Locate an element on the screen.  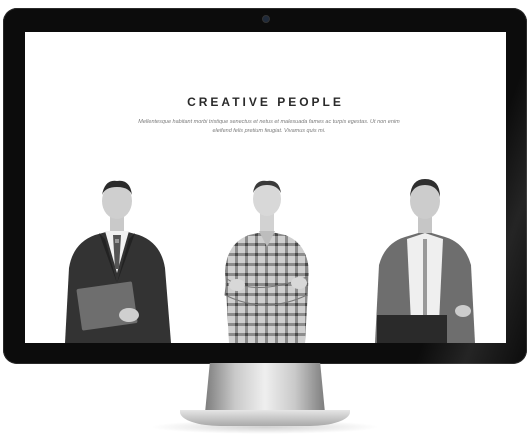
person-plaid-shirt-arms-crossed-icon is located at coordinates (266, 261).